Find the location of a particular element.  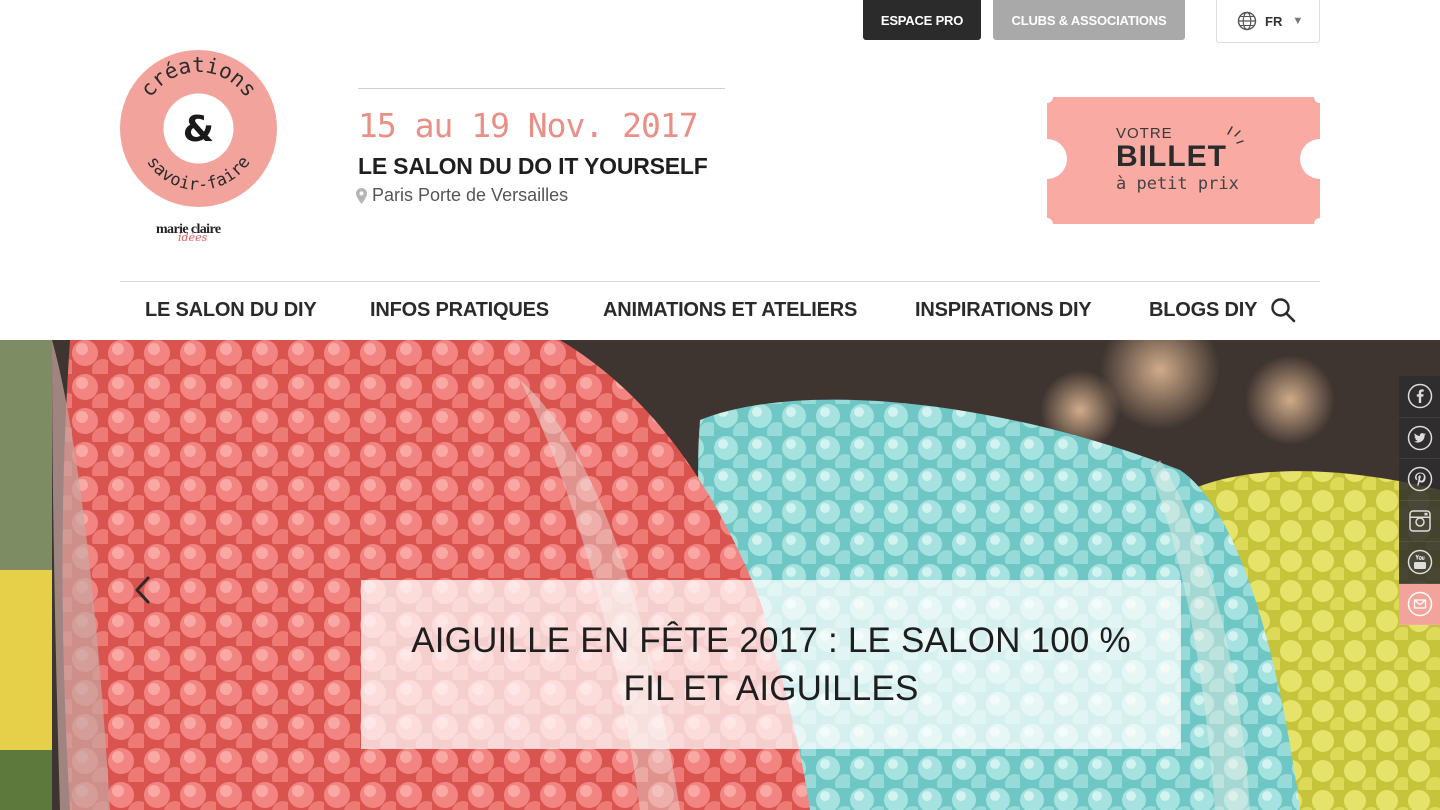

mail-icon is located at coordinates (1419, 603).